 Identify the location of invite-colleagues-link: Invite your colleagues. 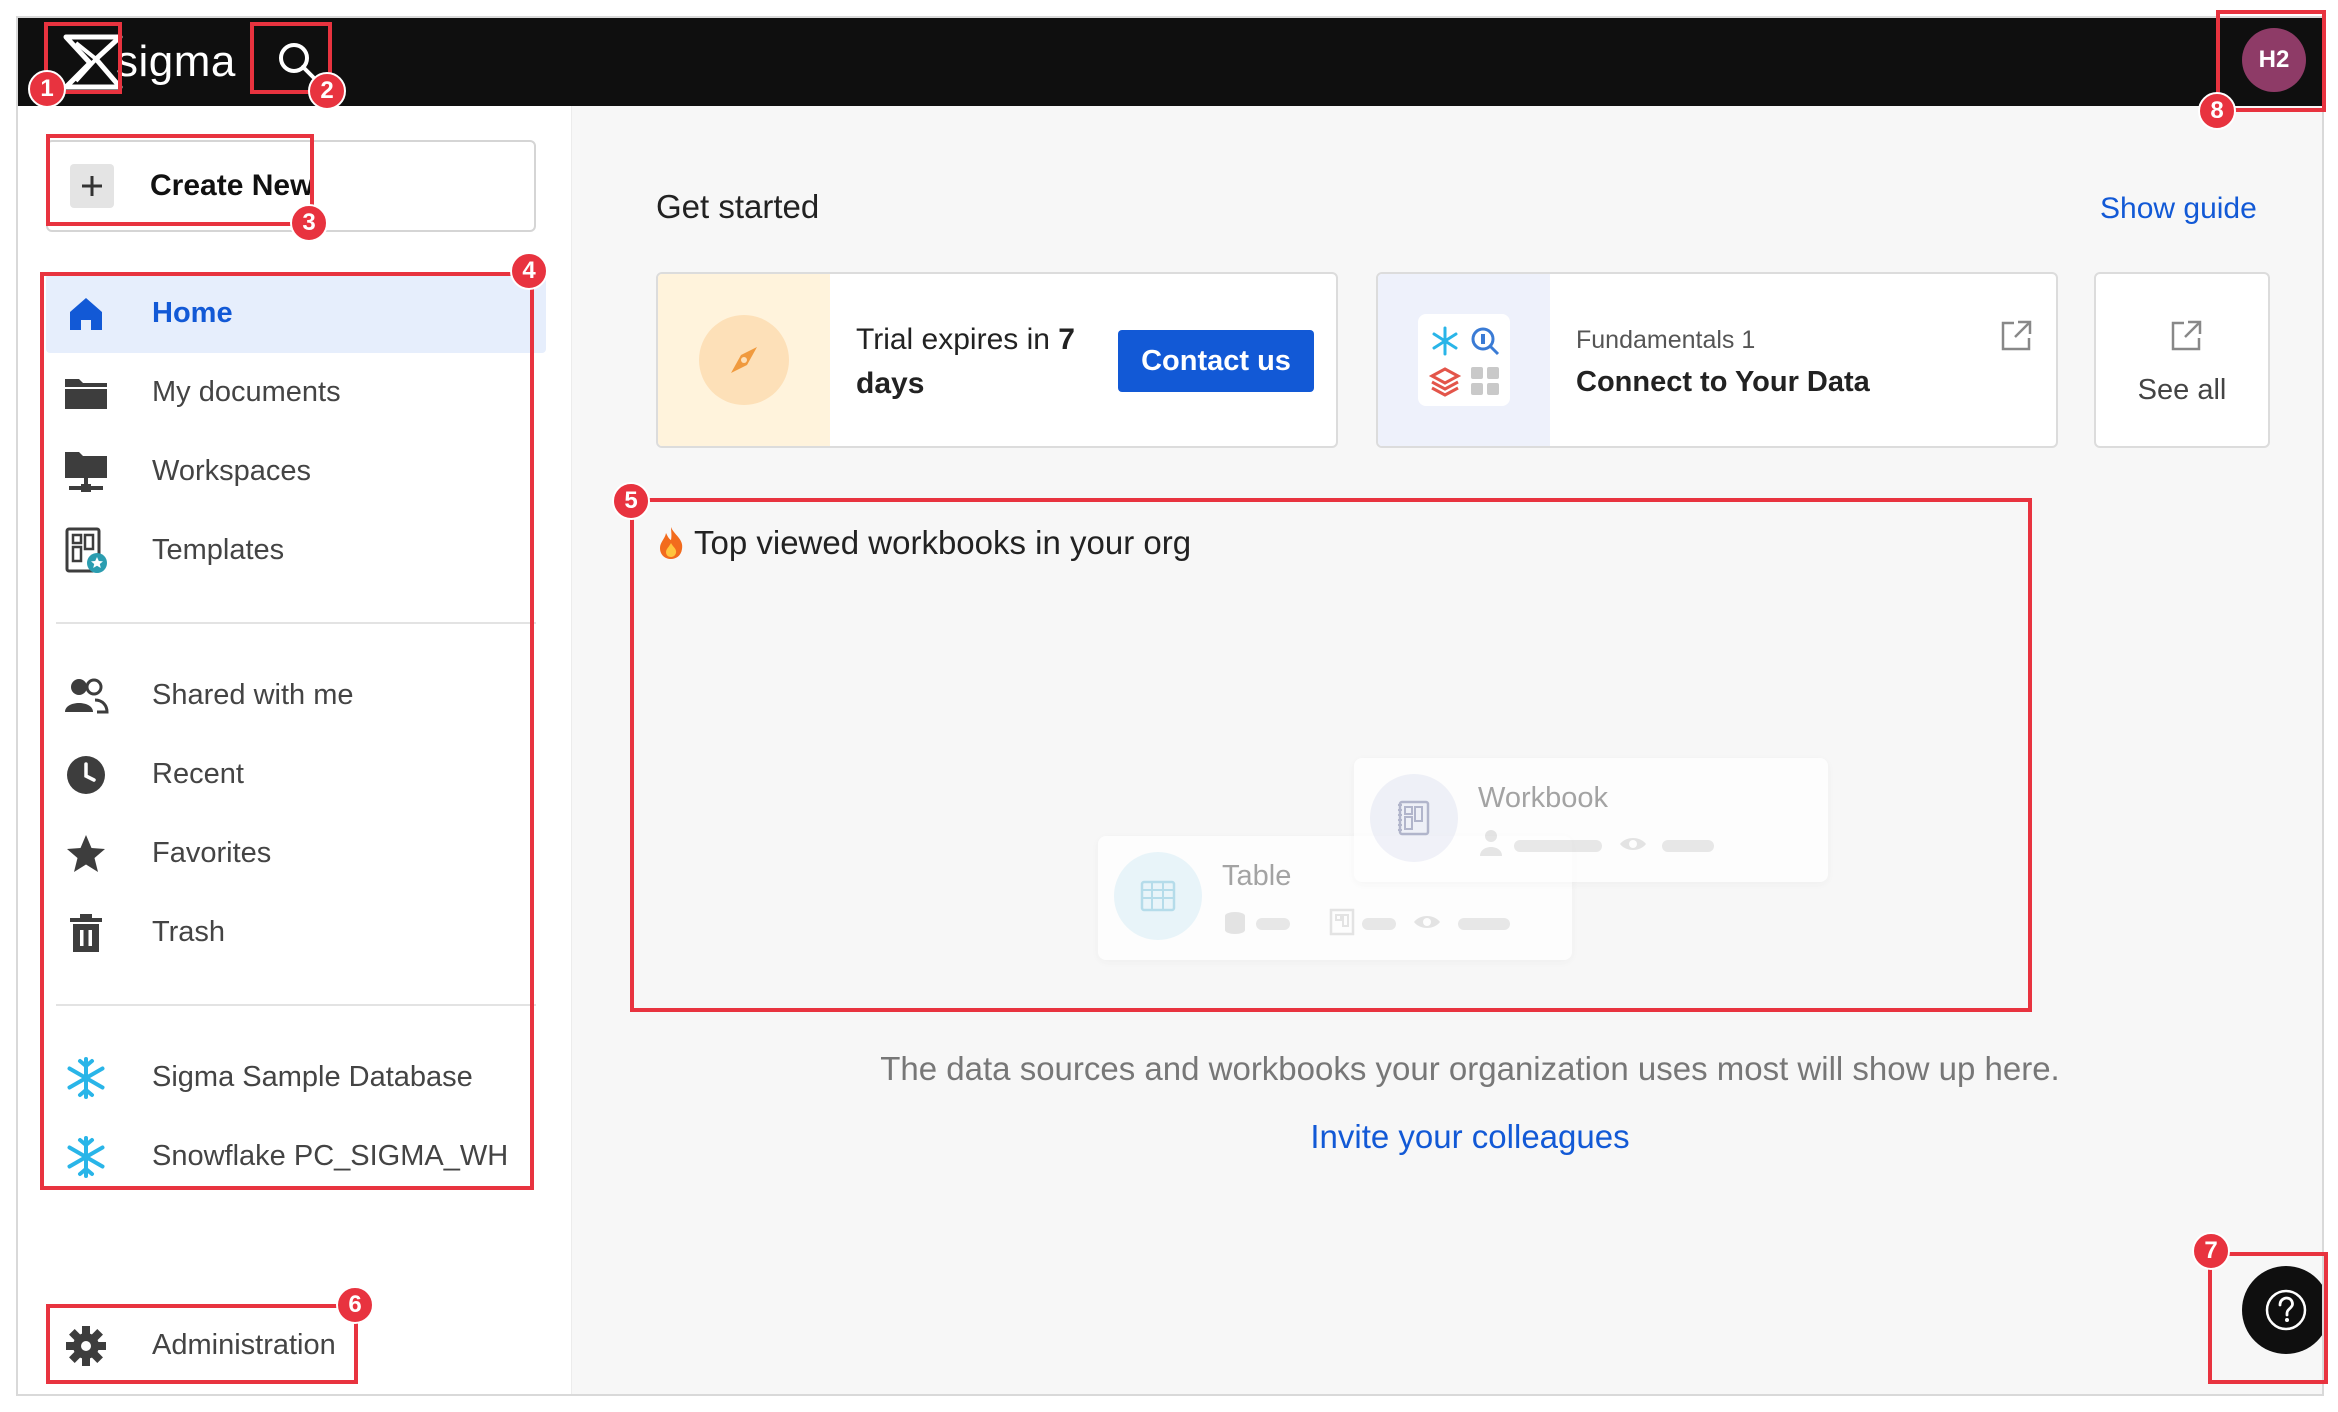
(1448, 1137).